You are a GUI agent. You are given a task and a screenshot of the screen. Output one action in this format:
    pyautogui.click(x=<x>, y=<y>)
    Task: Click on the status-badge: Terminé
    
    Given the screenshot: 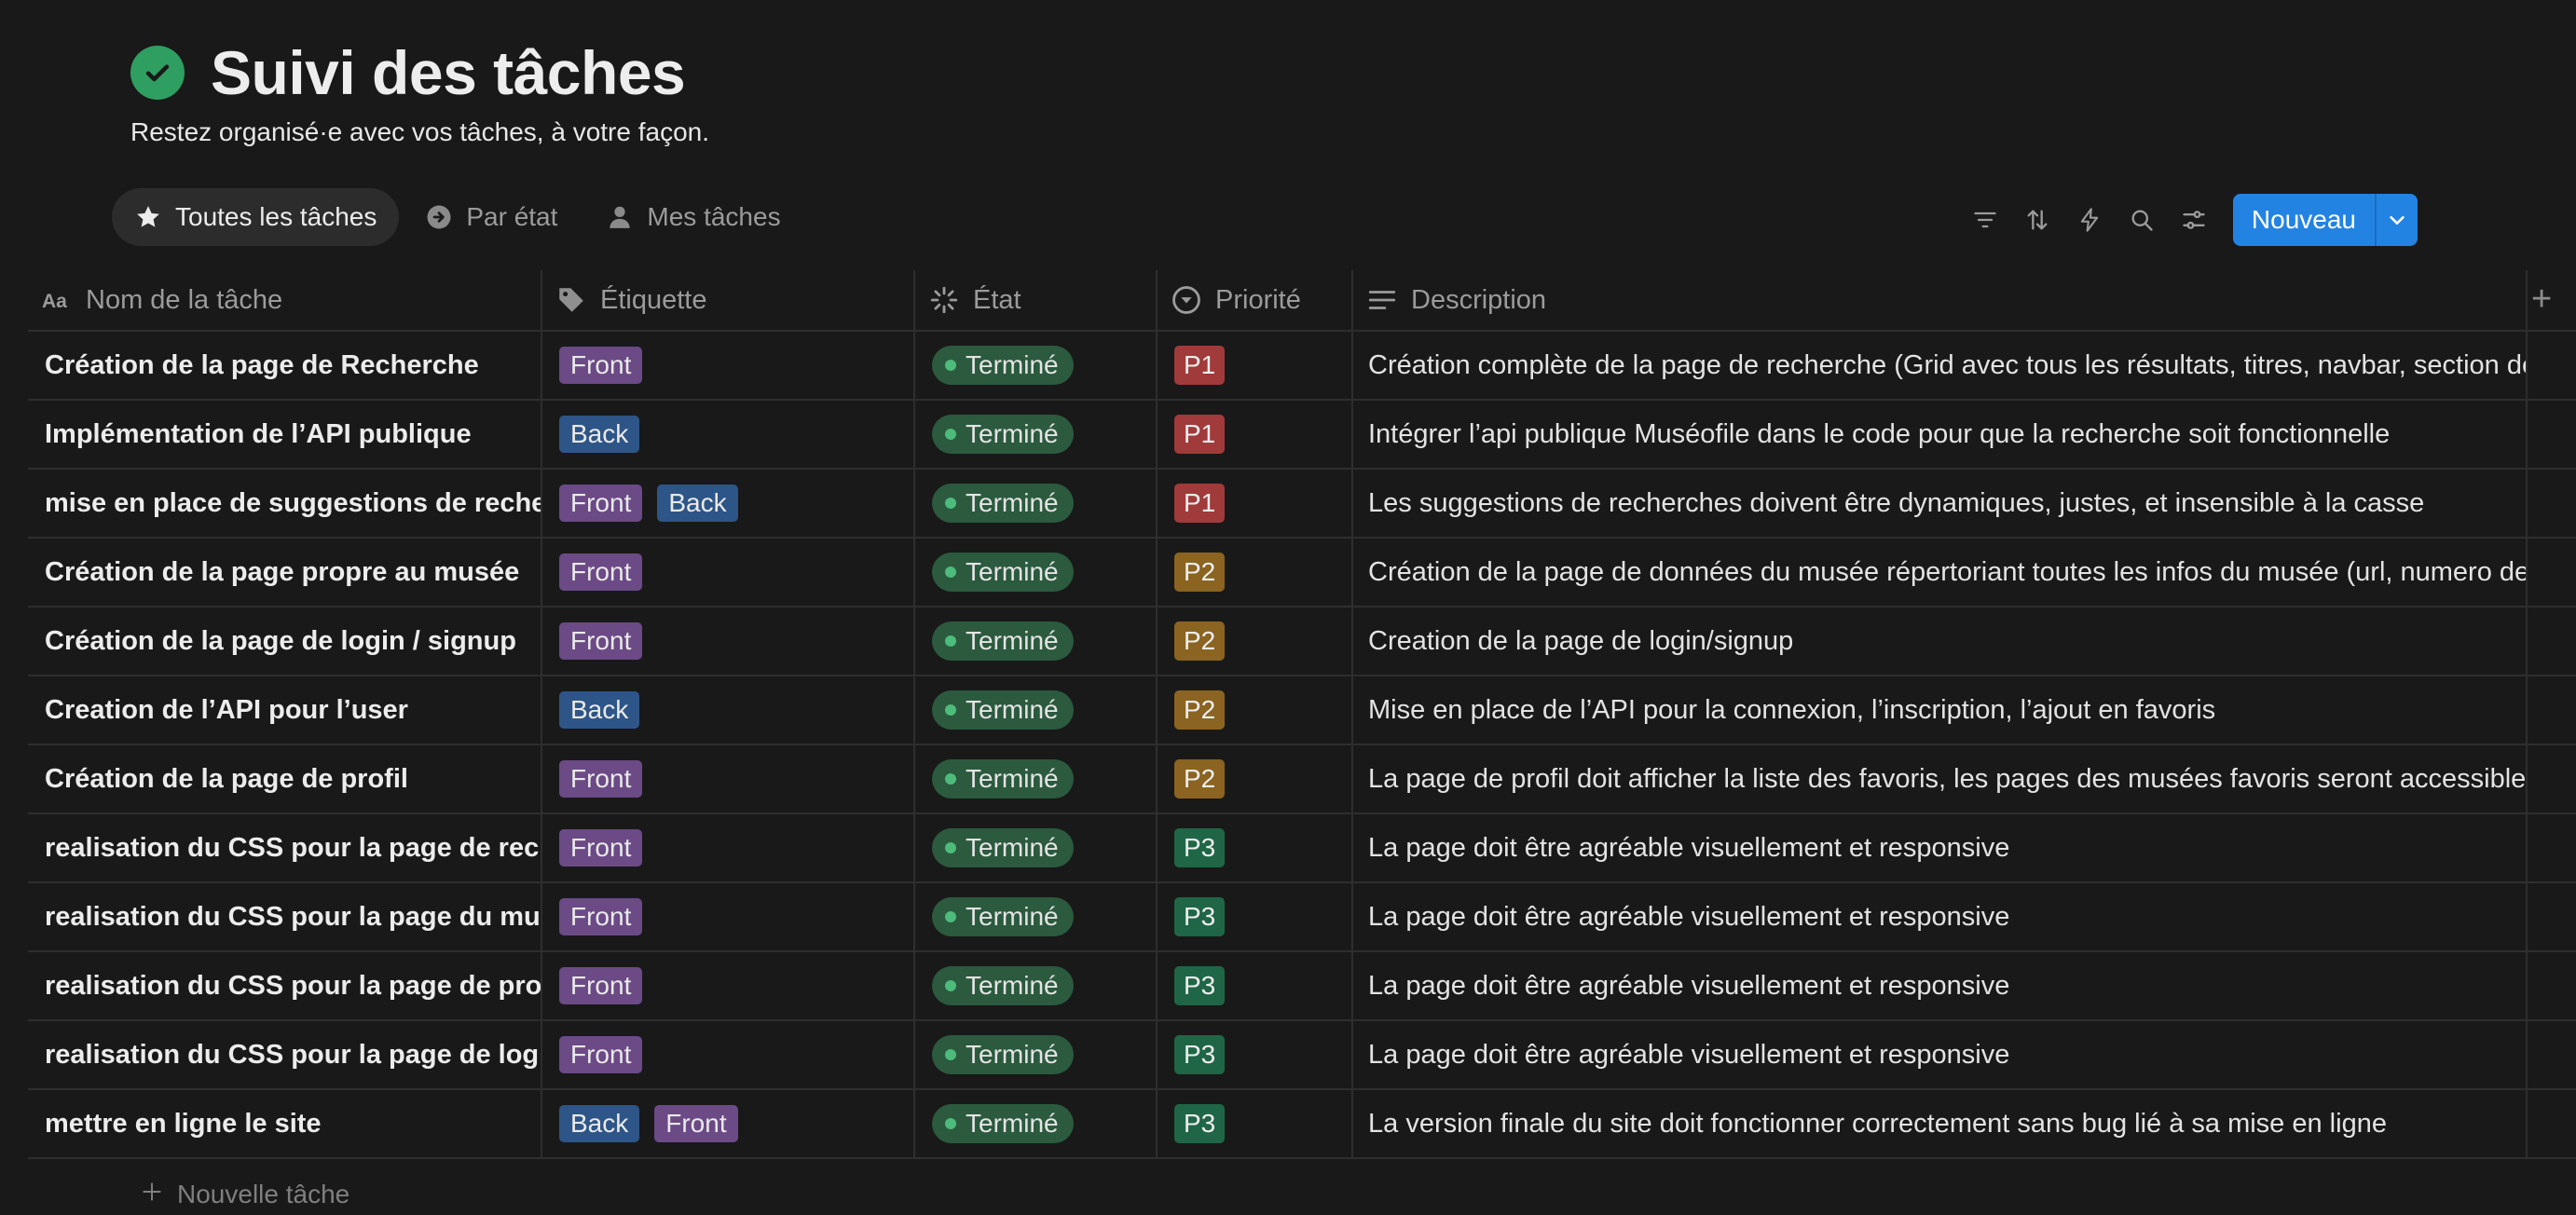 What is the action you would take?
    pyautogui.click(x=1003, y=434)
    